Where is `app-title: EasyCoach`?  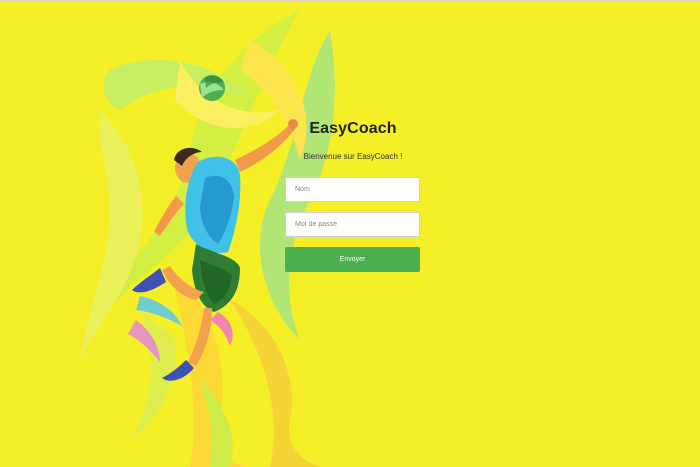 app-title: EasyCoach is located at coordinates (353, 128).